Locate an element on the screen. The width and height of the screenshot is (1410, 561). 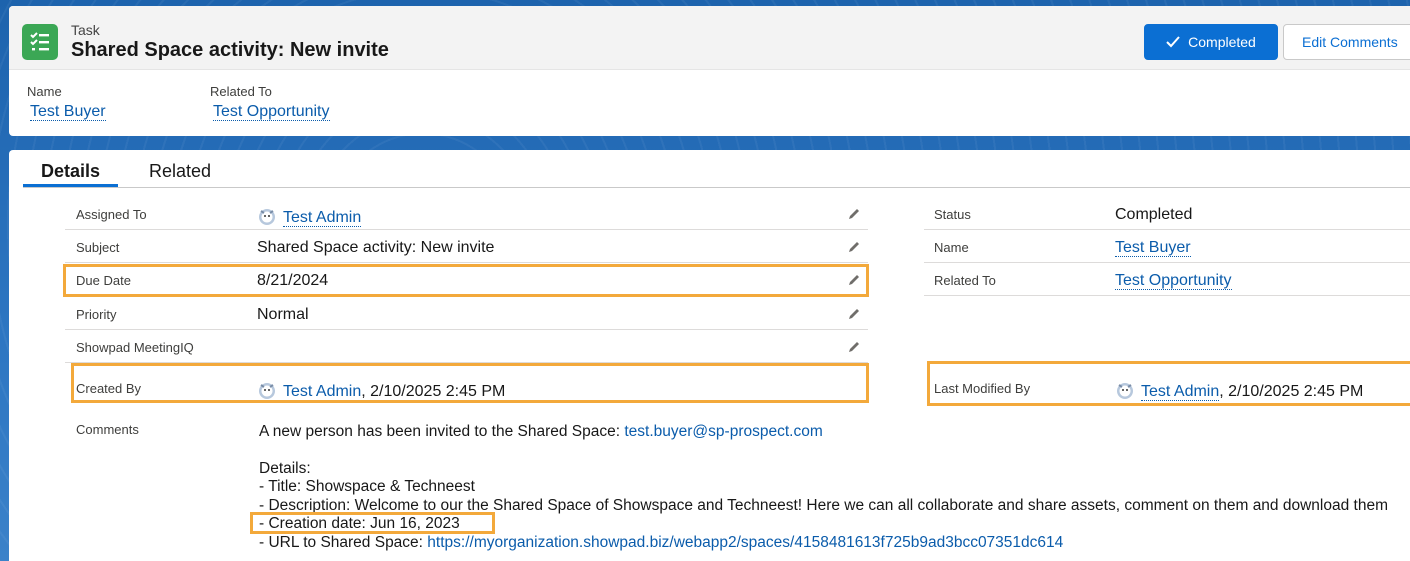
email-link: test.buyer@sp-prospect.com is located at coordinates (723, 431).